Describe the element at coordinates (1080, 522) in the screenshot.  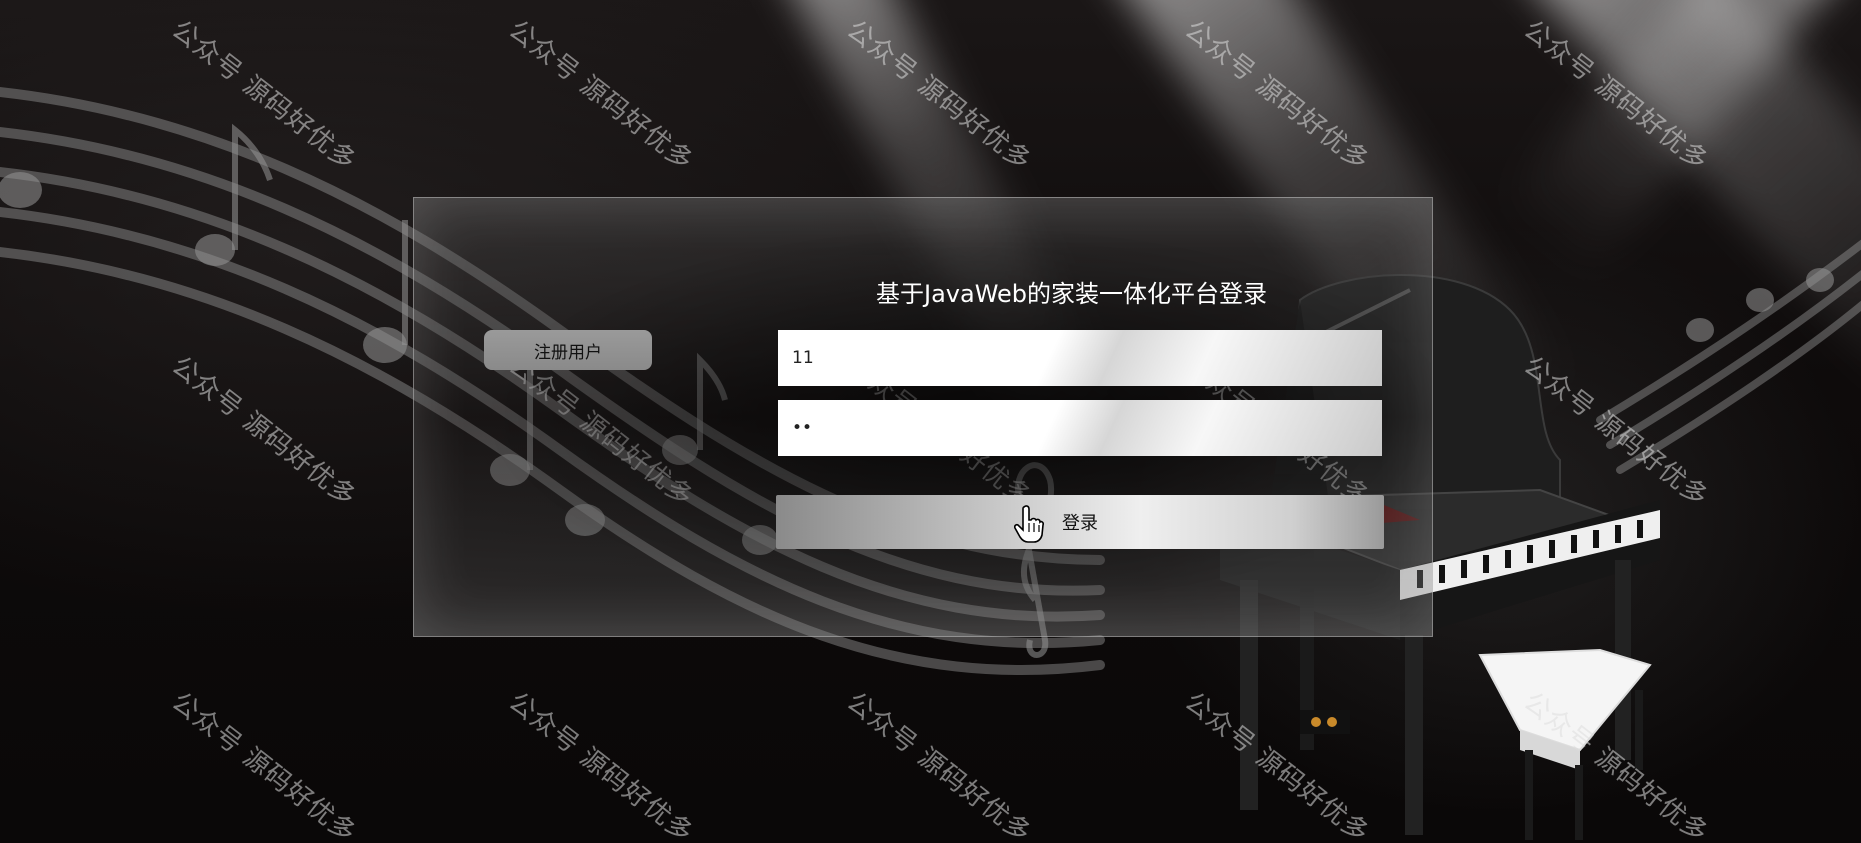
I see `login-button: 登录` at that location.